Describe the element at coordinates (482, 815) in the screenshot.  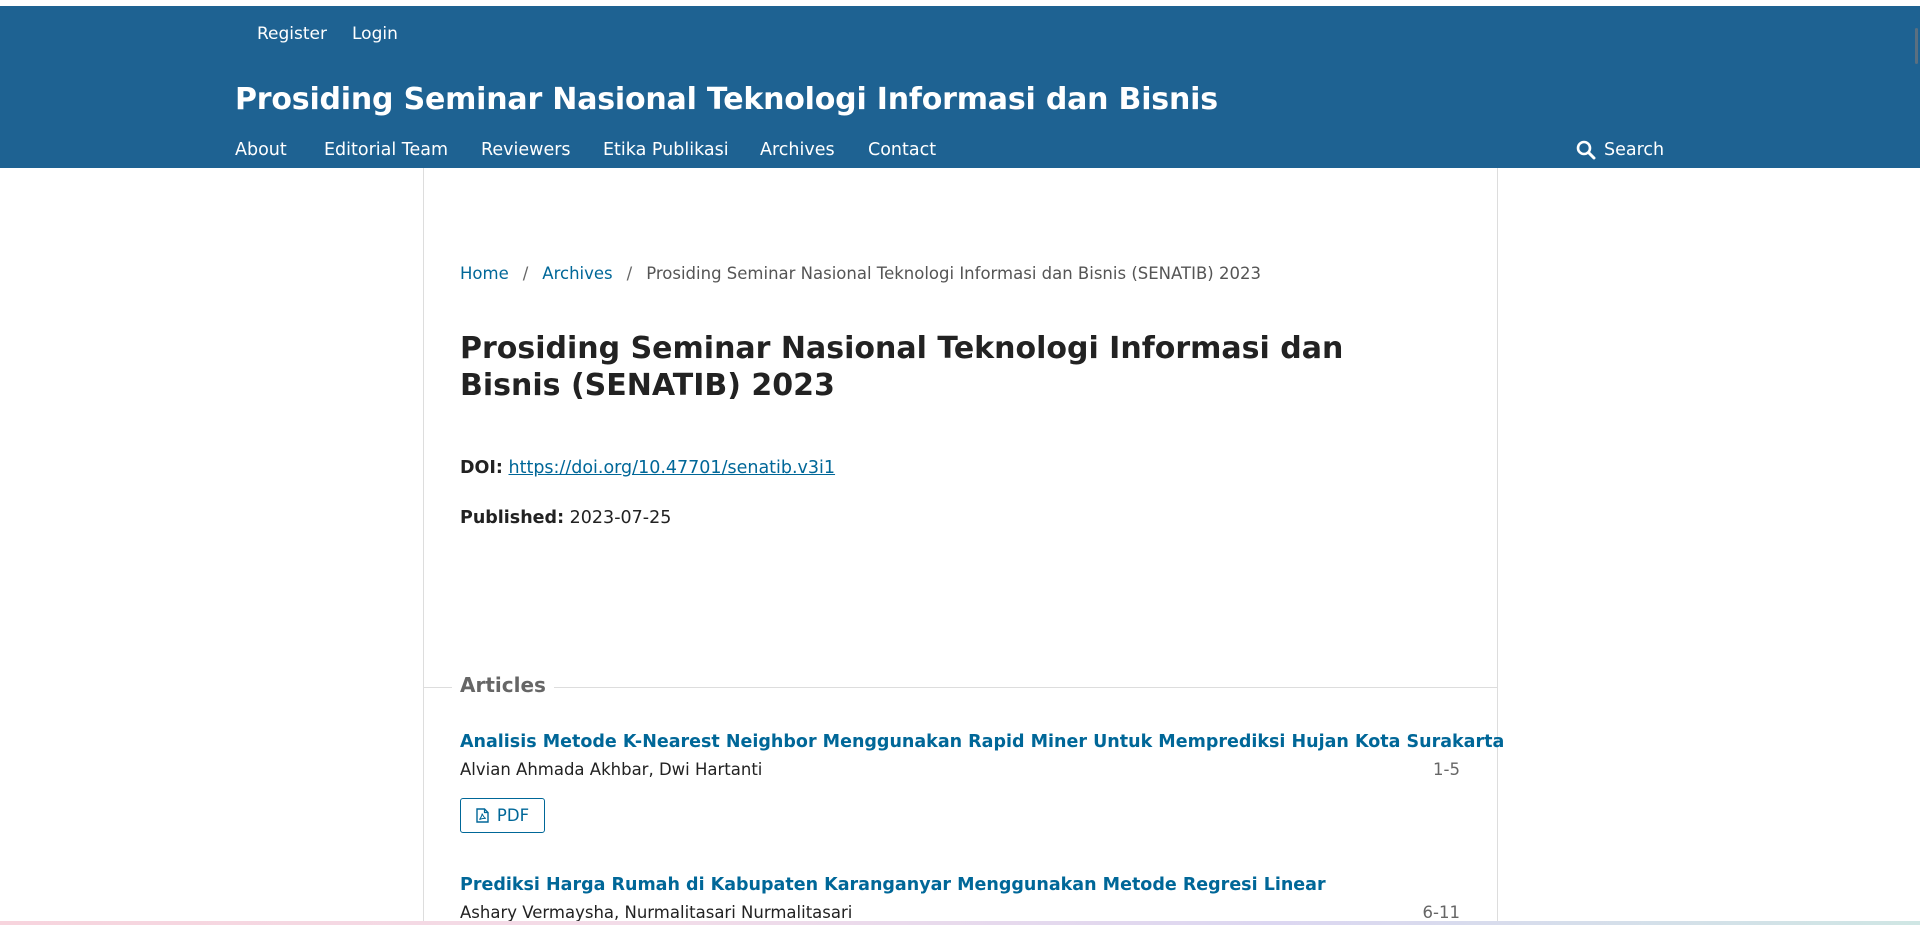
I see `file-pdf-icon` at that location.